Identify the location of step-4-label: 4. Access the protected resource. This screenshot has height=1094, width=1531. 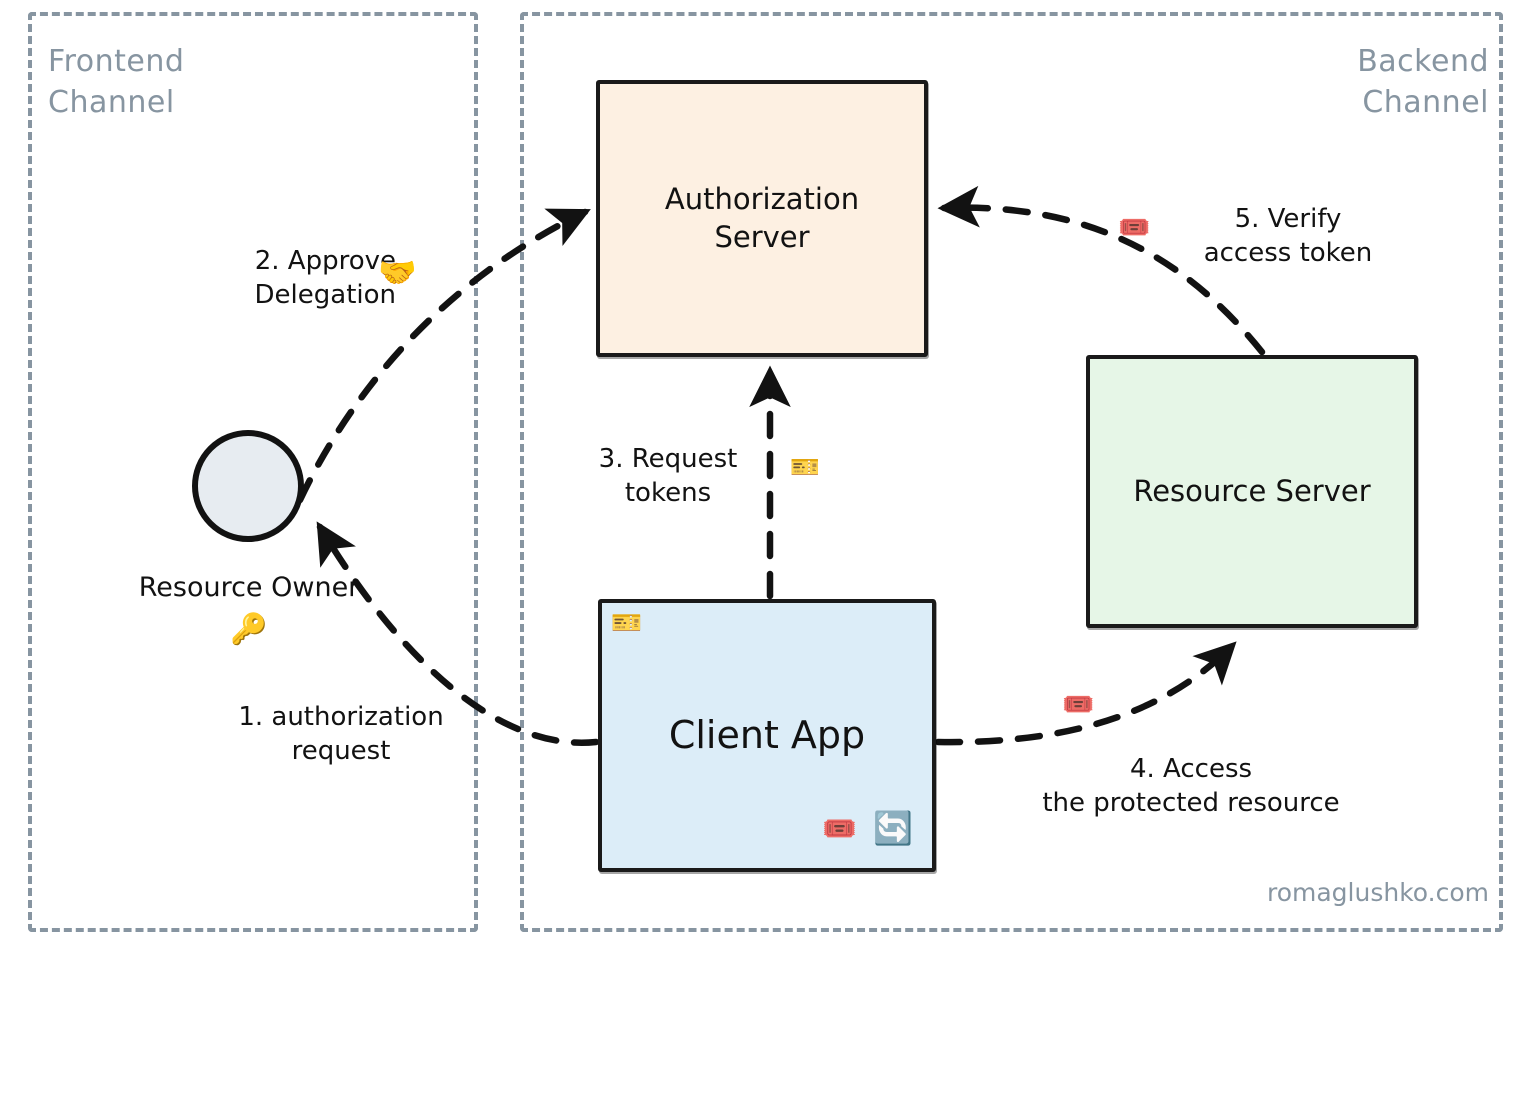
(1191, 786).